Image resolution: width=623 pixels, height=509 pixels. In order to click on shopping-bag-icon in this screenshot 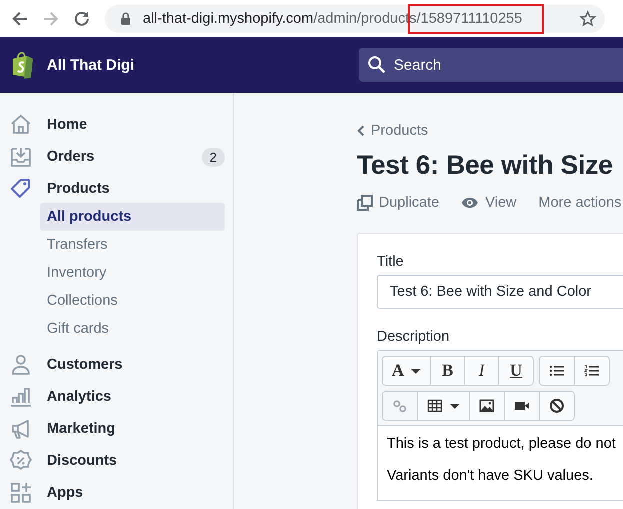, I will do `click(23, 65)`.